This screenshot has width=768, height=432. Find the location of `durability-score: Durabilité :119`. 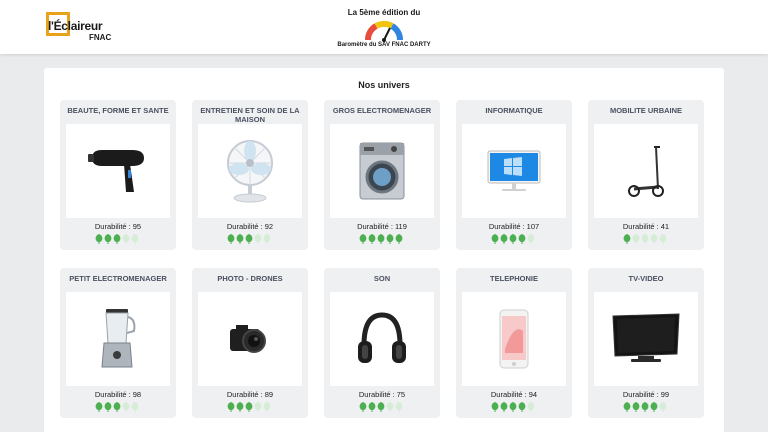

durability-score: Durabilité :119 is located at coordinates (382, 226).